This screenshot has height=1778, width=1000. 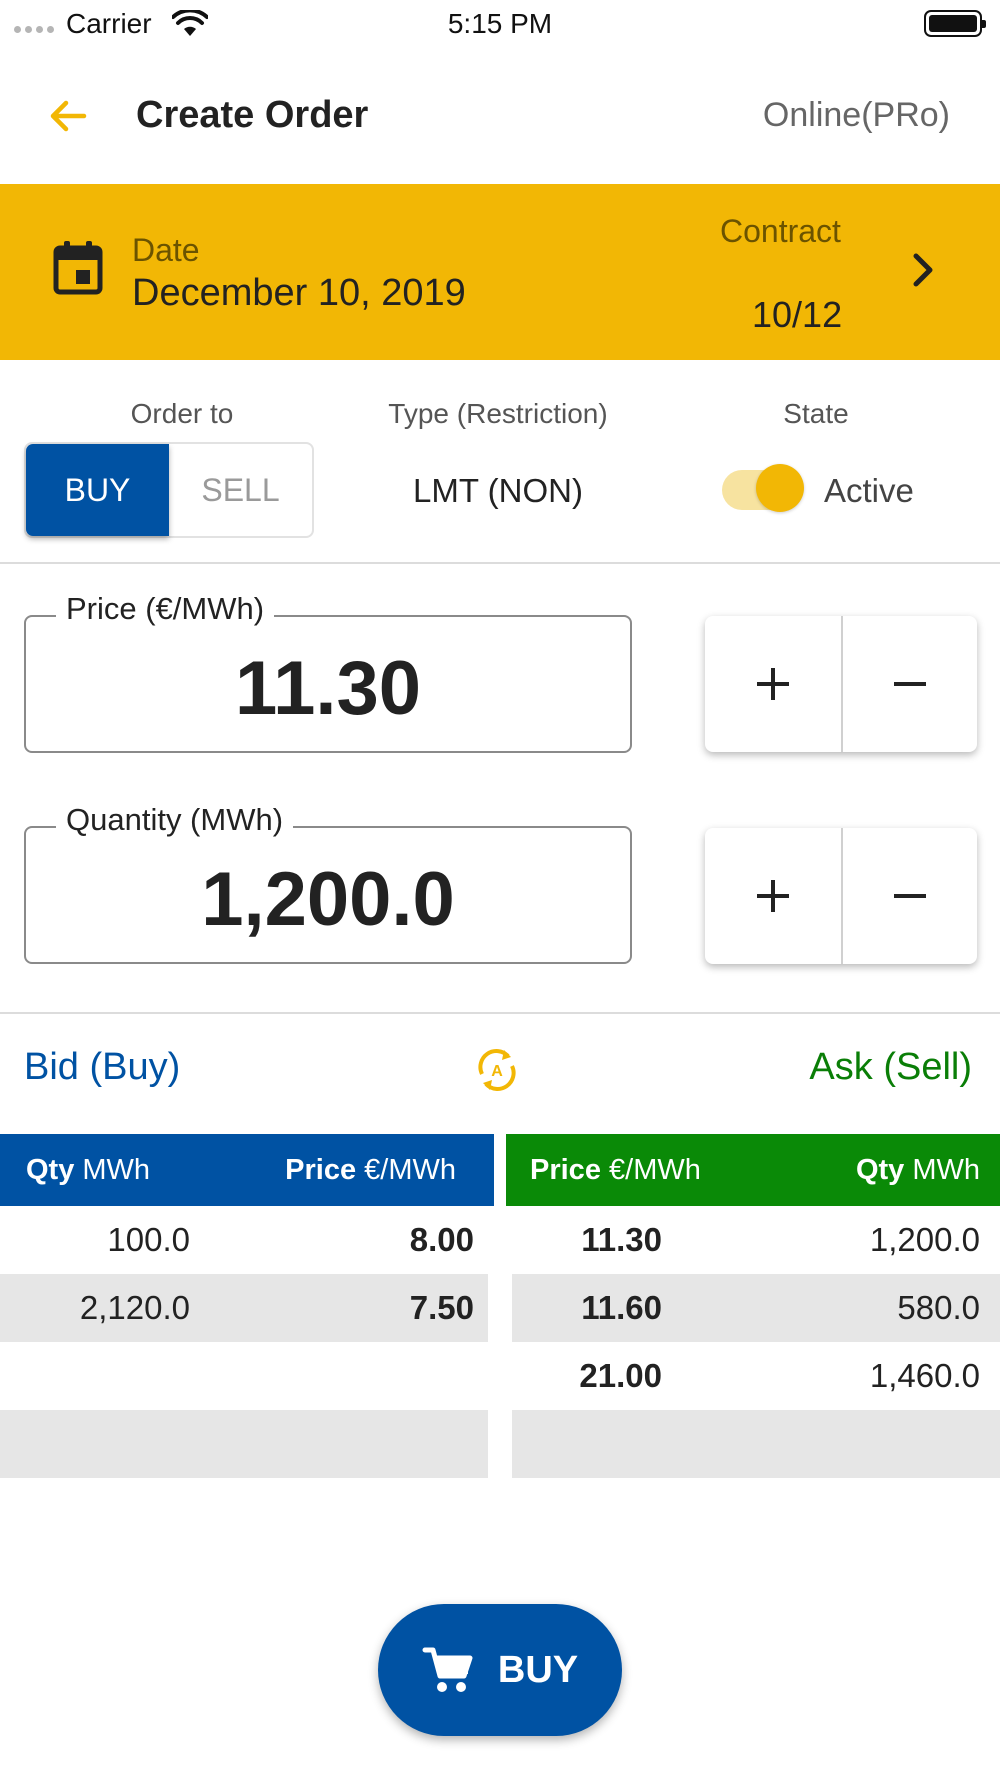 What do you see at coordinates (328, 899) in the screenshot?
I see `quantity-value: 1,200.0` at bounding box center [328, 899].